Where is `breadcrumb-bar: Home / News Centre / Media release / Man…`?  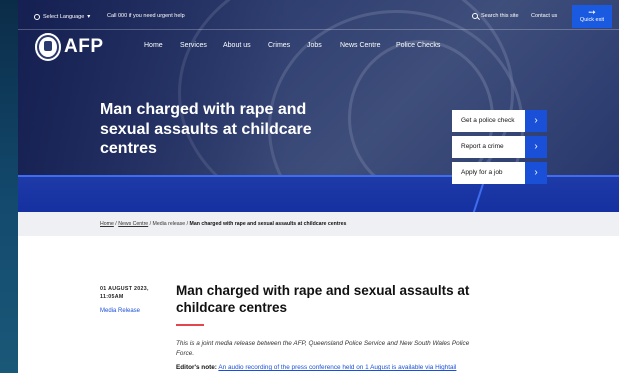 breadcrumb-bar: Home / News Centre / Media release / Man… is located at coordinates (318, 224).